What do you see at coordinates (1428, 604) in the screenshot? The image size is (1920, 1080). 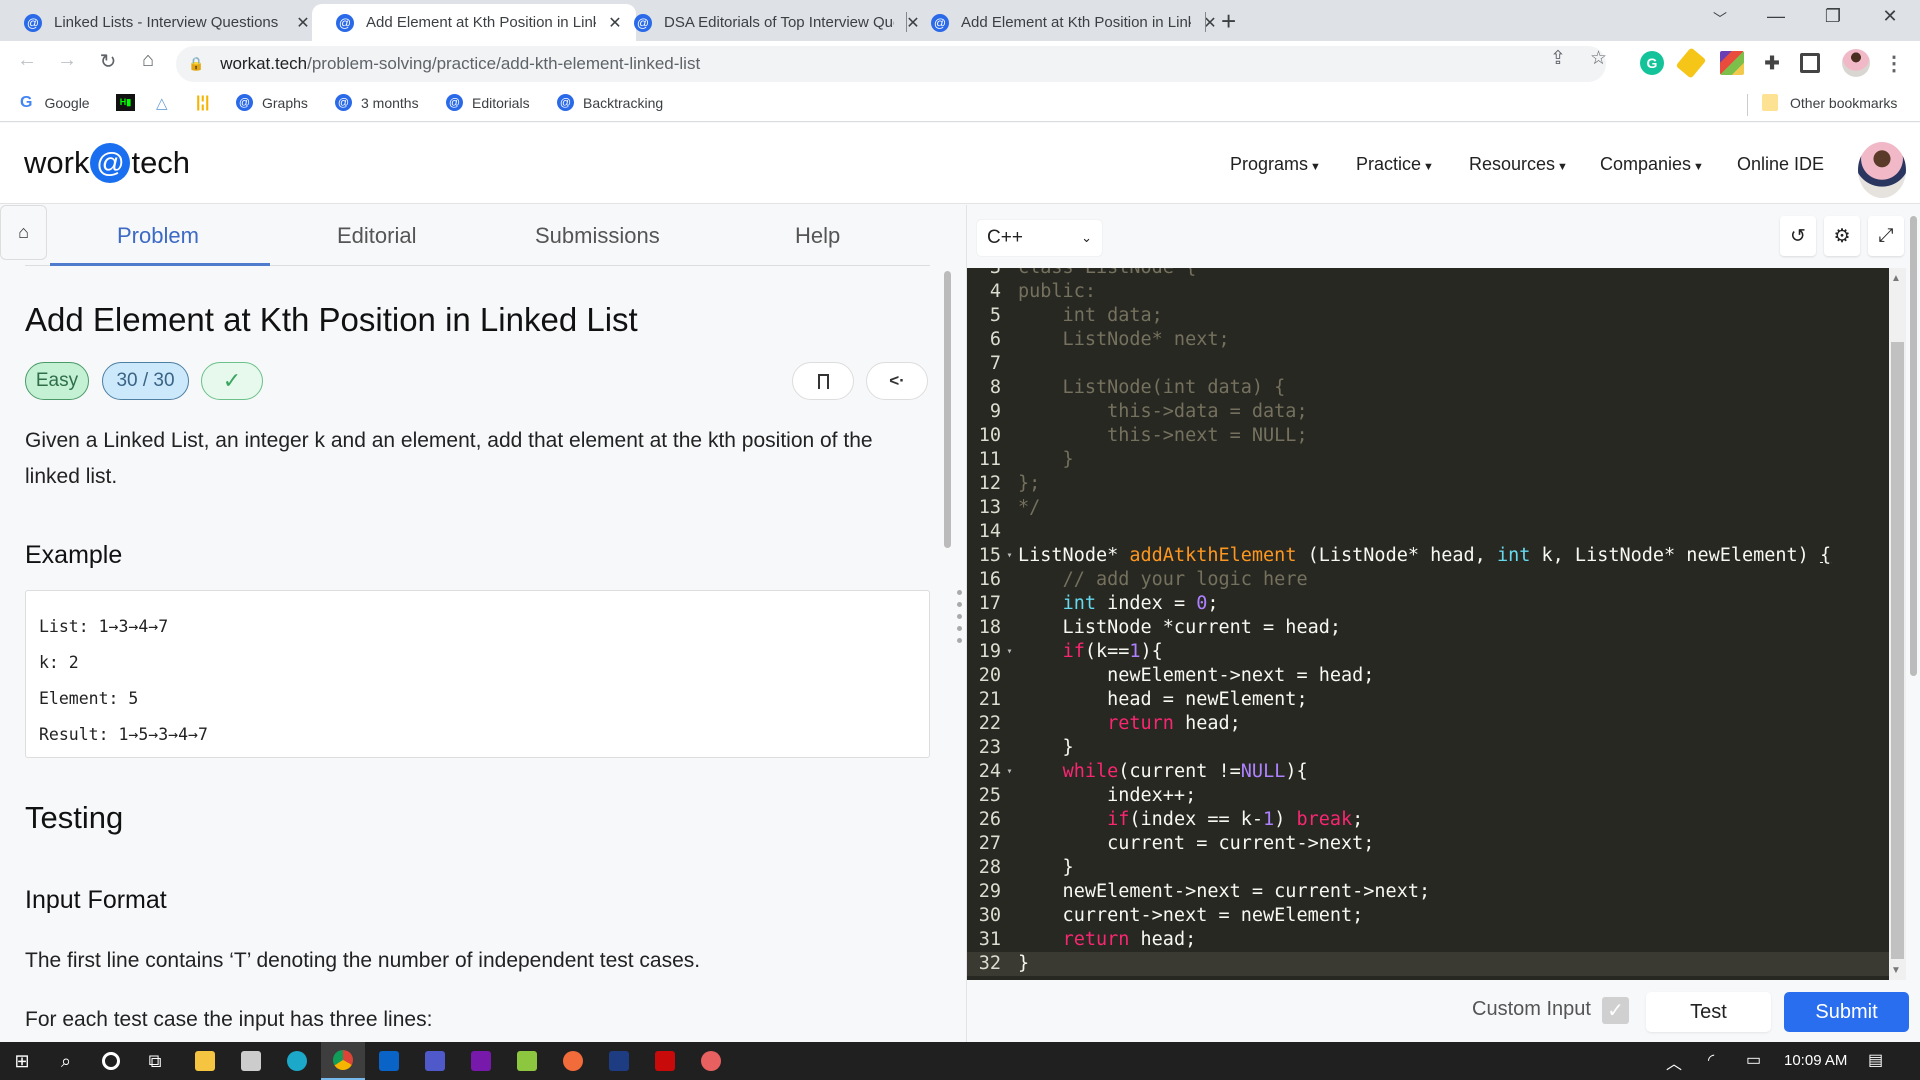 I see `code-line: 17 int index = 0;` at bounding box center [1428, 604].